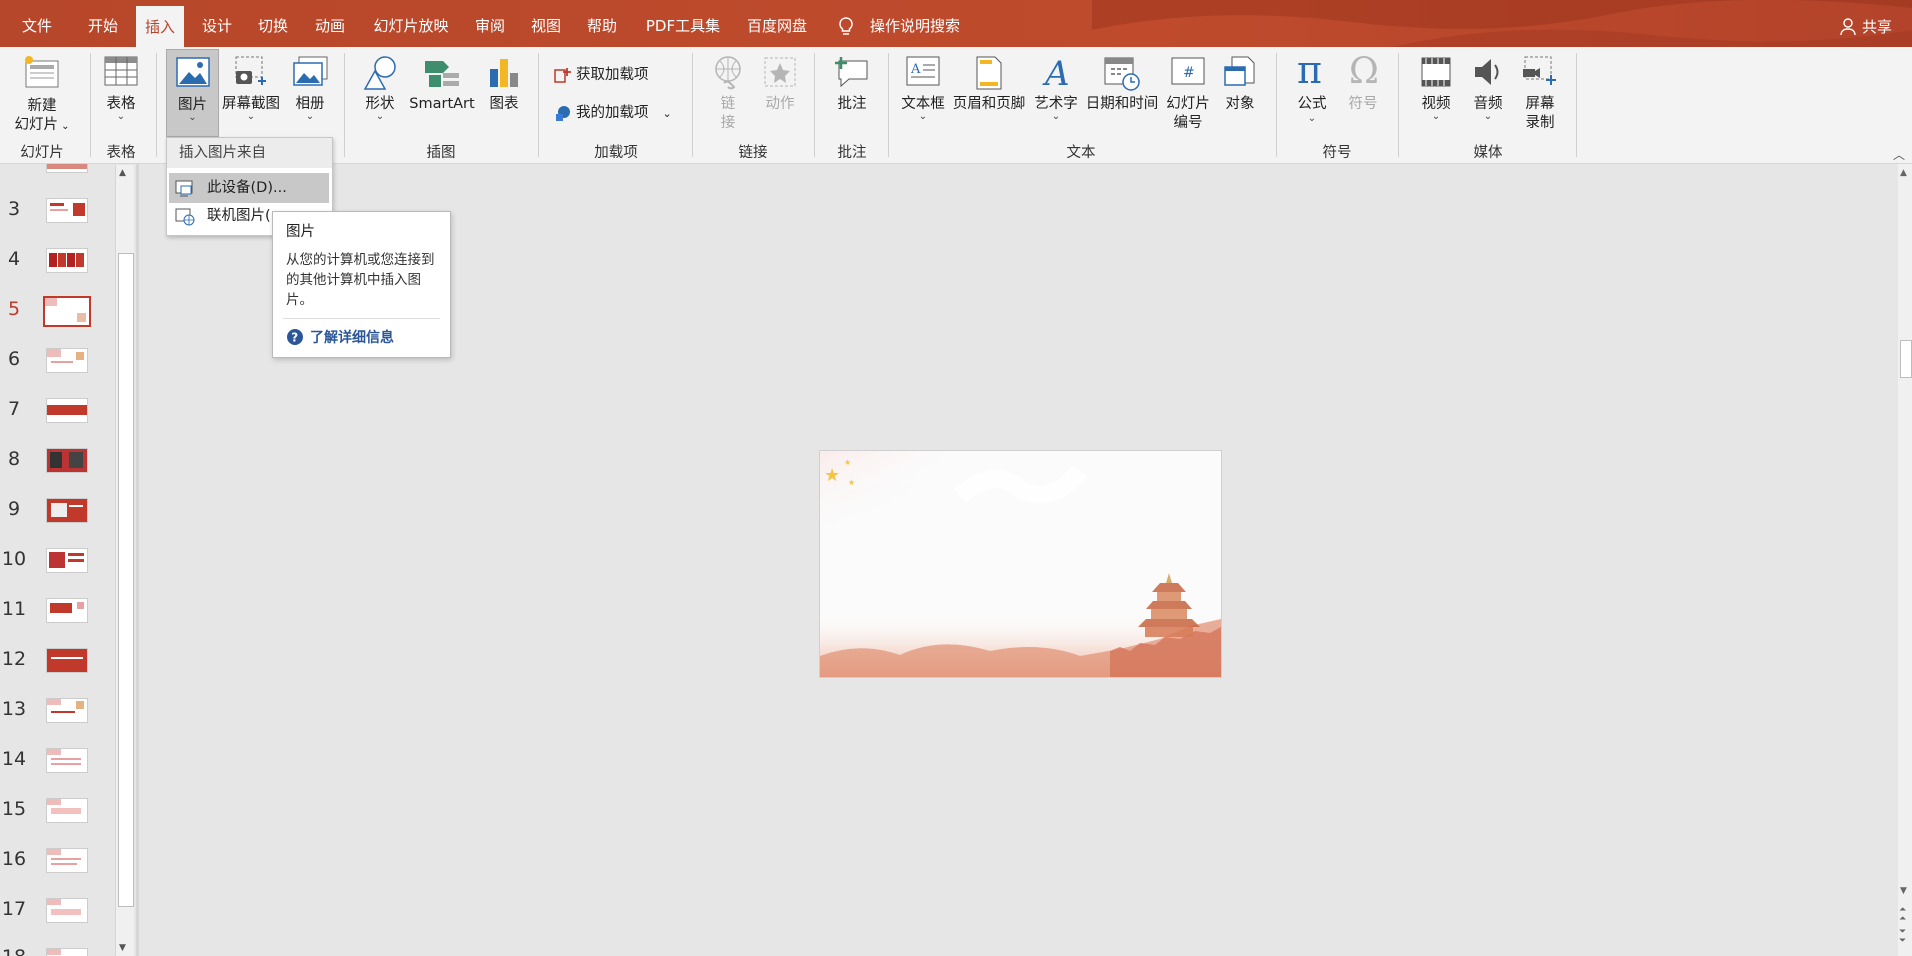  What do you see at coordinates (192, 93) in the screenshot?
I see `picture-button: 图片 ⌄` at bounding box center [192, 93].